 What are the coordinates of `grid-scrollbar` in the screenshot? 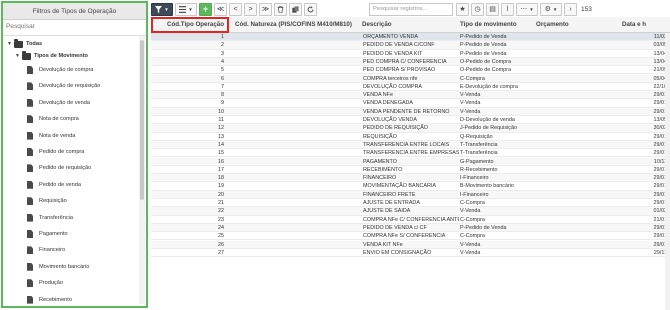 It's located at (667, 171).